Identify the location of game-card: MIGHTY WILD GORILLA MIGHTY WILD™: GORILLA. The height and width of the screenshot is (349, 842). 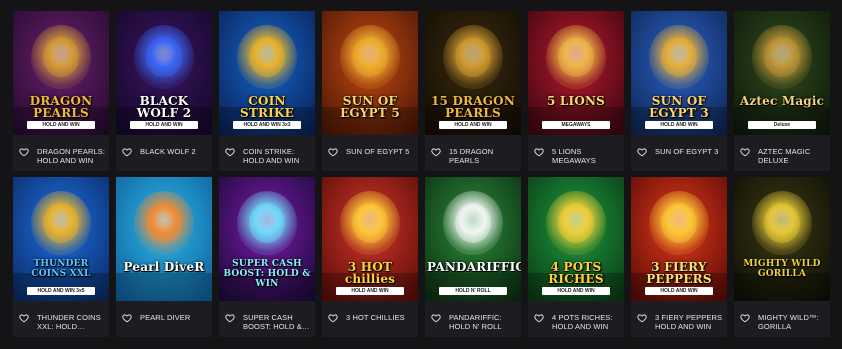
(782, 257).